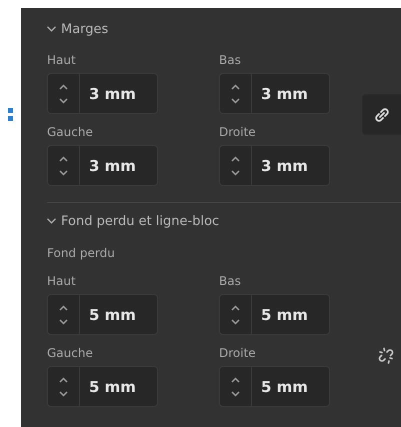 The image size is (401, 427). Describe the element at coordinates (224, 221) in the screenshot. I see `section-header: Fond perdu et ligne-bloc` at that location.